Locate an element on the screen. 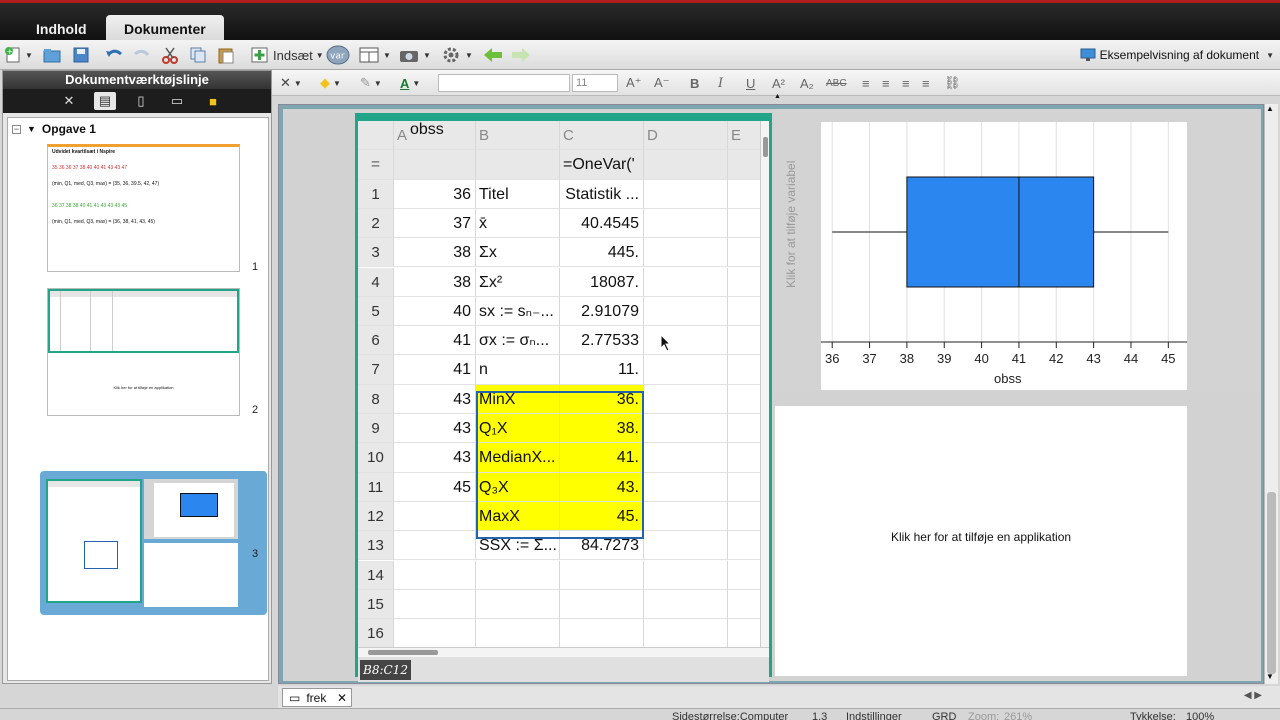 The height and width of the screenshot is (720, 1280). cell-b4: Σx² is located at coordinates (518, 282).